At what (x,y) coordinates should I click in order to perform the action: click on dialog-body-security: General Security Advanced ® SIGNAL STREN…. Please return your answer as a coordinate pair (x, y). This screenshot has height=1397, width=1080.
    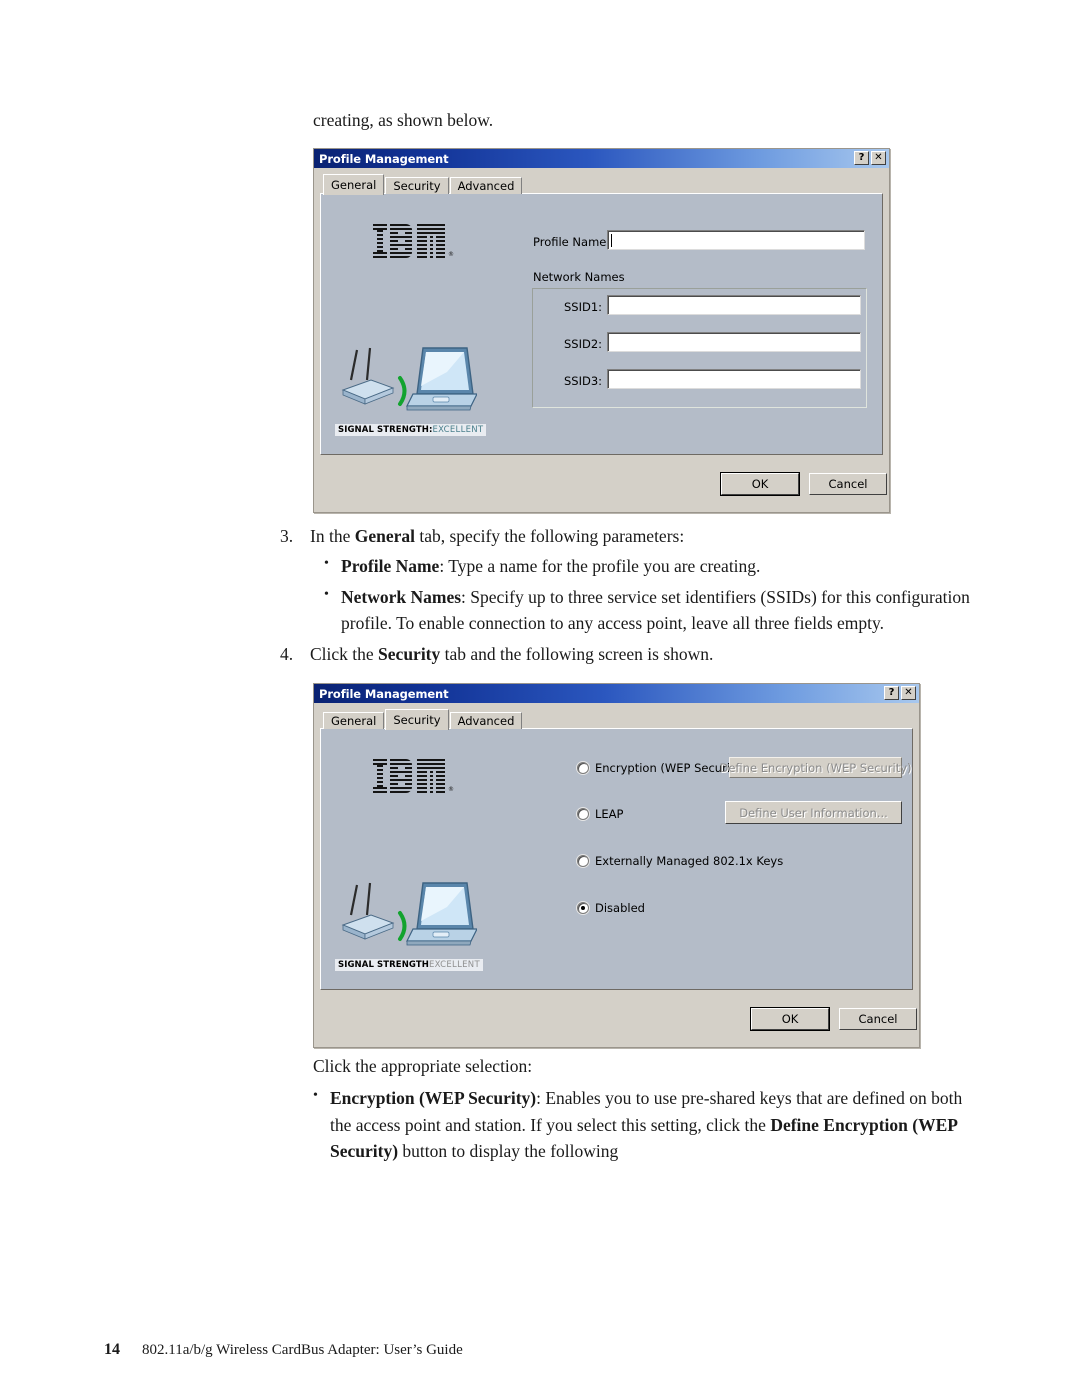
    Looking at the image, I should click on (616, 867).